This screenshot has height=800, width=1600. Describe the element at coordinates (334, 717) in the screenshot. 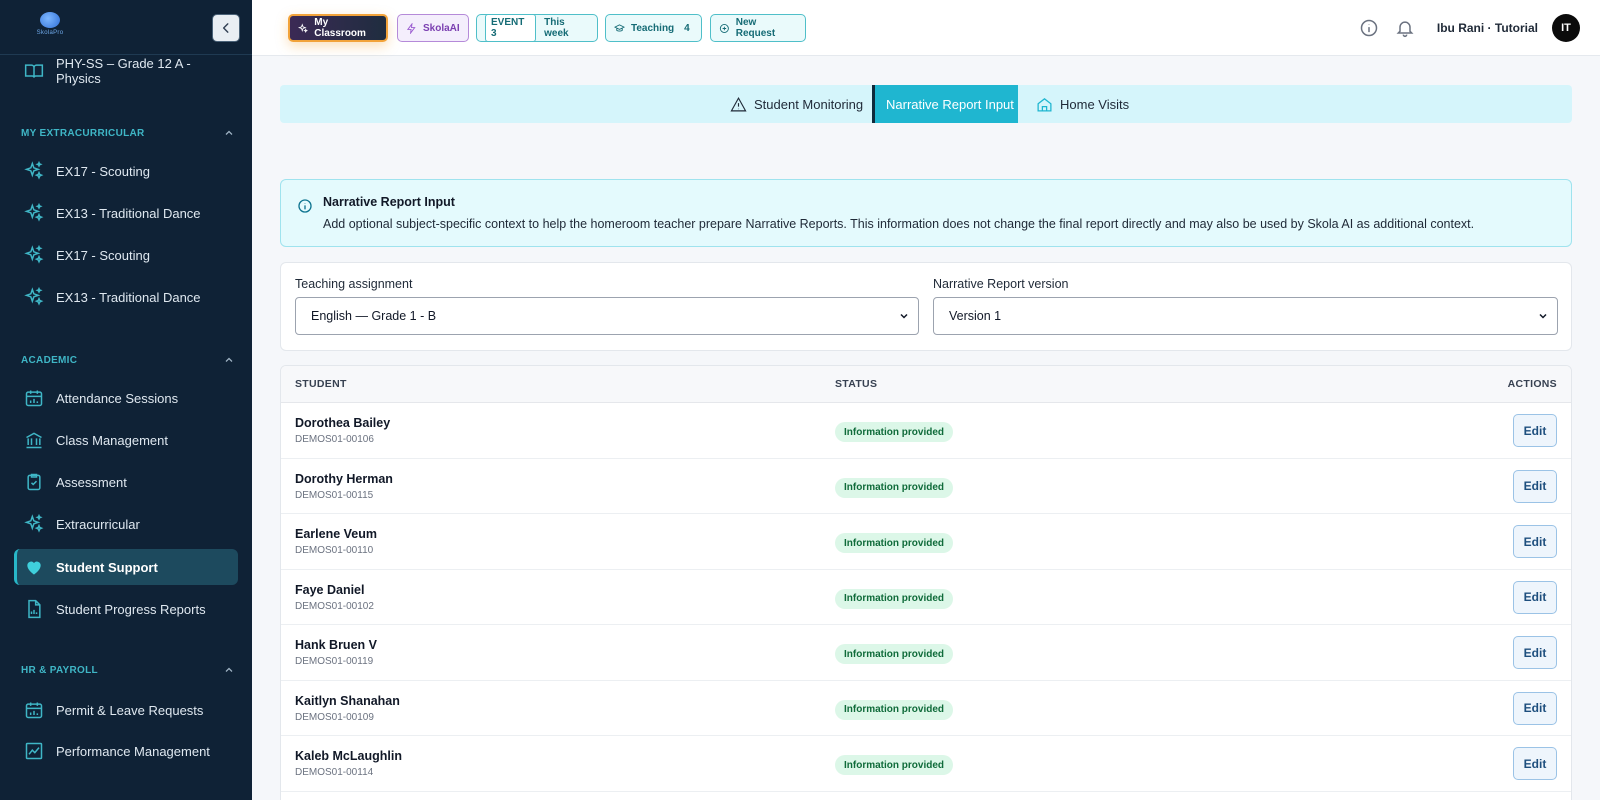

I see `student-id: DEMOS01-00109` at that location.